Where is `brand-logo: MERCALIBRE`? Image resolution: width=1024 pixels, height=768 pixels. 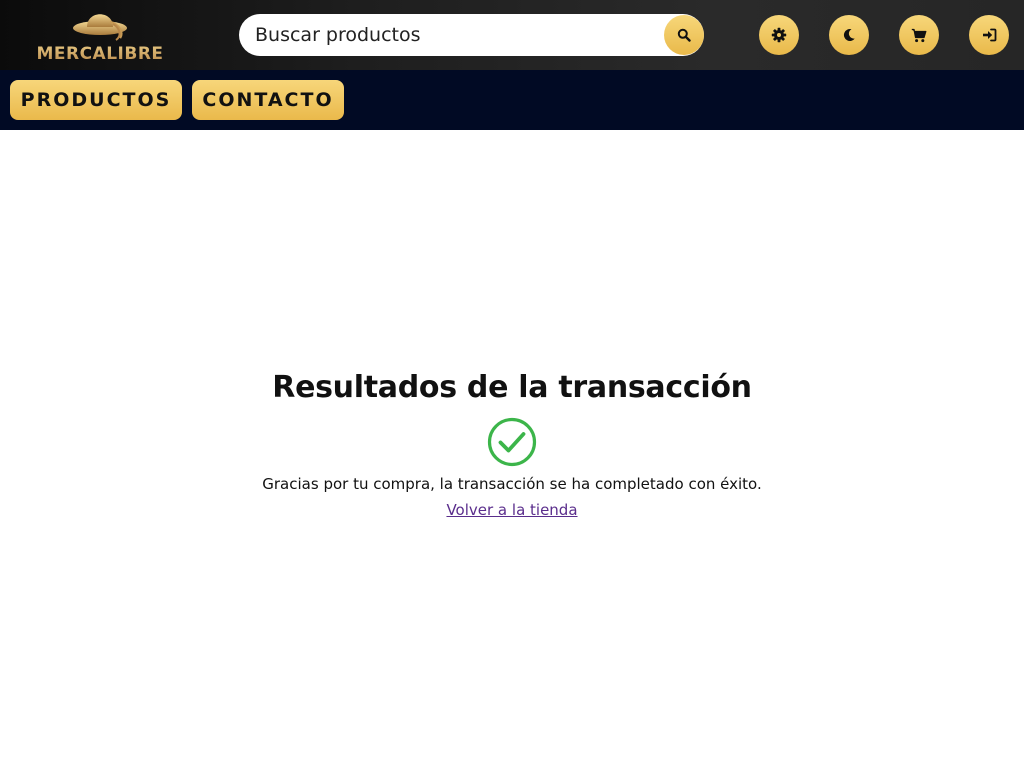 brand-logo: MERCALIBRE is located at coordinates (100, 35).